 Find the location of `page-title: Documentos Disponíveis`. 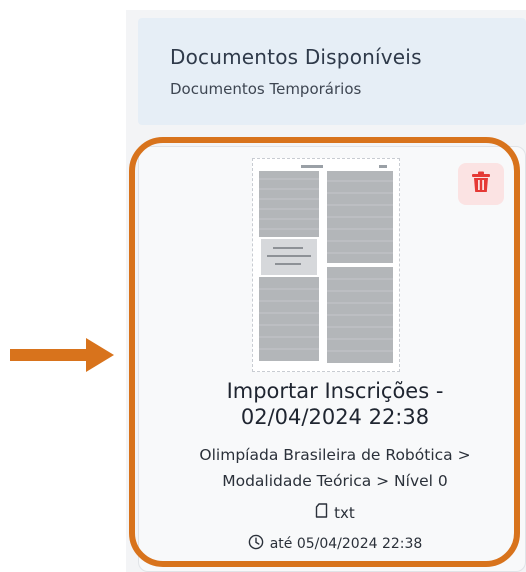

page-title: Documentos Disponíveis is located at coordinates (296, 57).